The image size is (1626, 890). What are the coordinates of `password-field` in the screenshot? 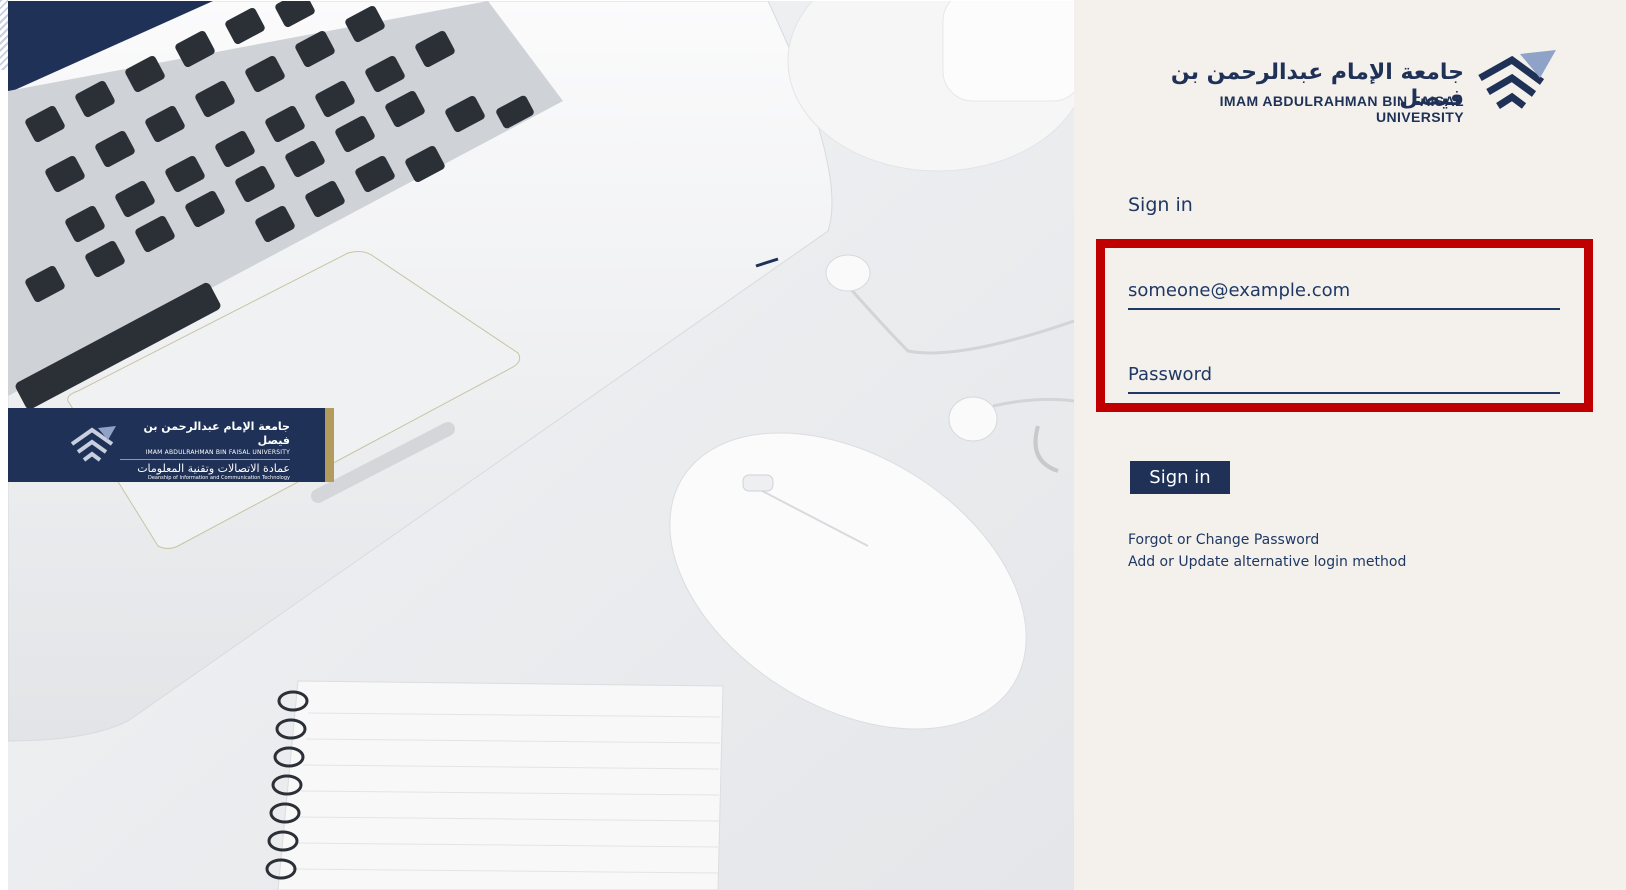 It's located at (1344, 375).